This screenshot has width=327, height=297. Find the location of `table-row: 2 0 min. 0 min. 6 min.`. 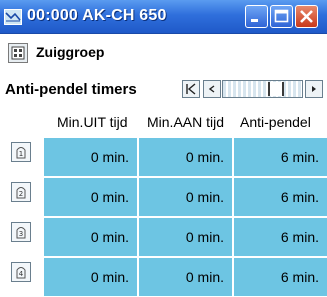

table-row: 2 0 min. 0 min. 6 min. is located at coordinates (163, 197).